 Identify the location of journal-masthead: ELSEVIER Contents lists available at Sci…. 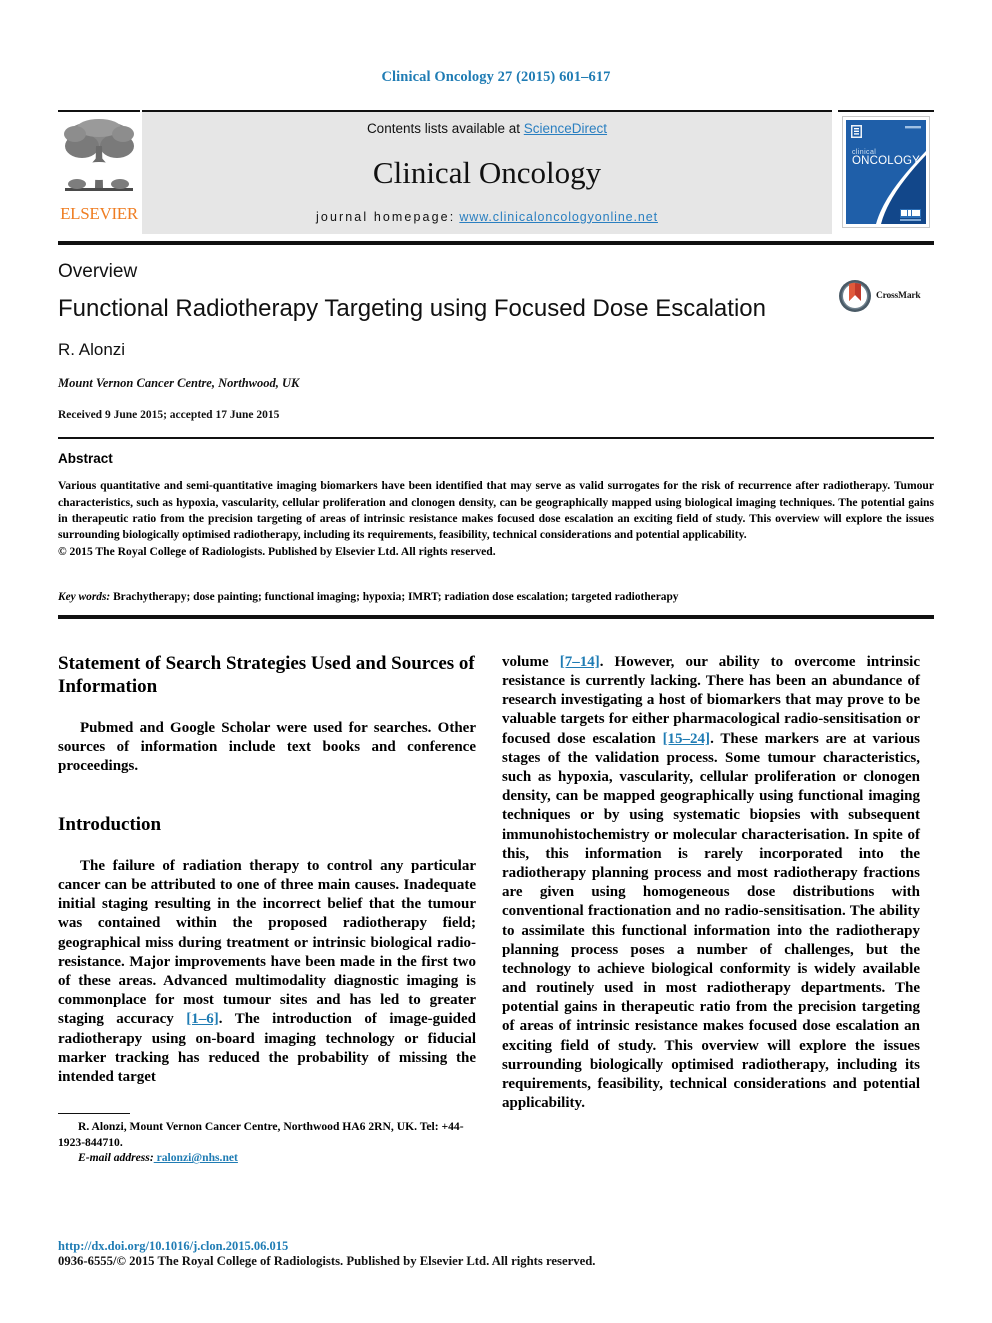
(496, 171).